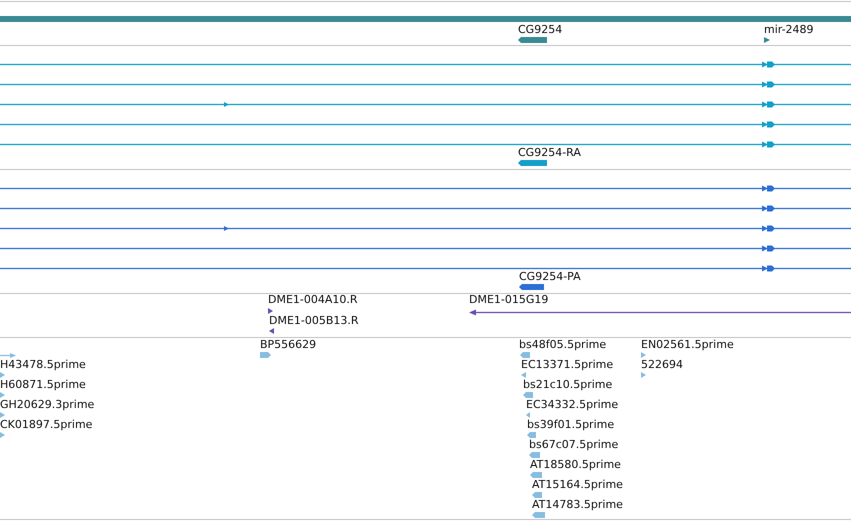  What do you see at coordinates (313, 300) in the screenshot?
I see `feature-label: DME1-004A10.R` at bounding box center [313, 300].